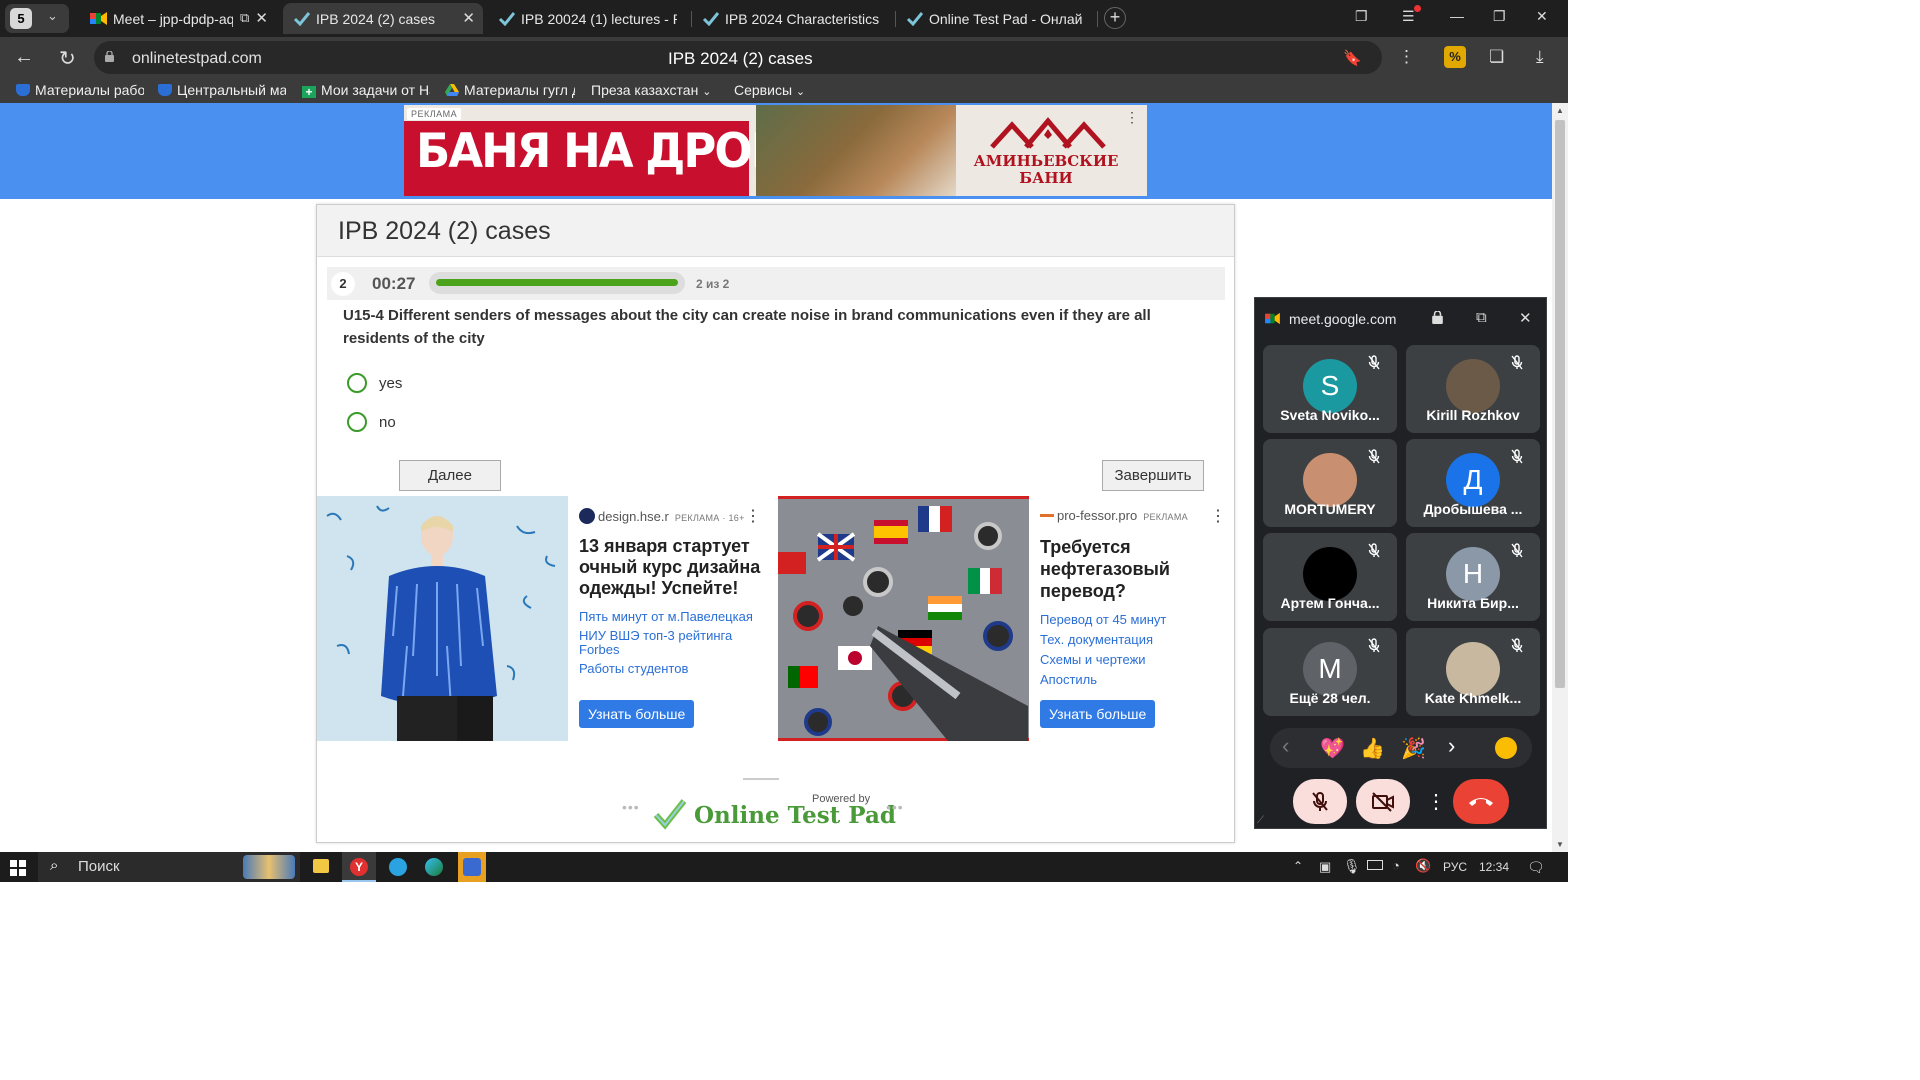  Describe the element at coordinates (1536, 867) in the screenshot. I see `notifications-icon: 🗨` at that location.